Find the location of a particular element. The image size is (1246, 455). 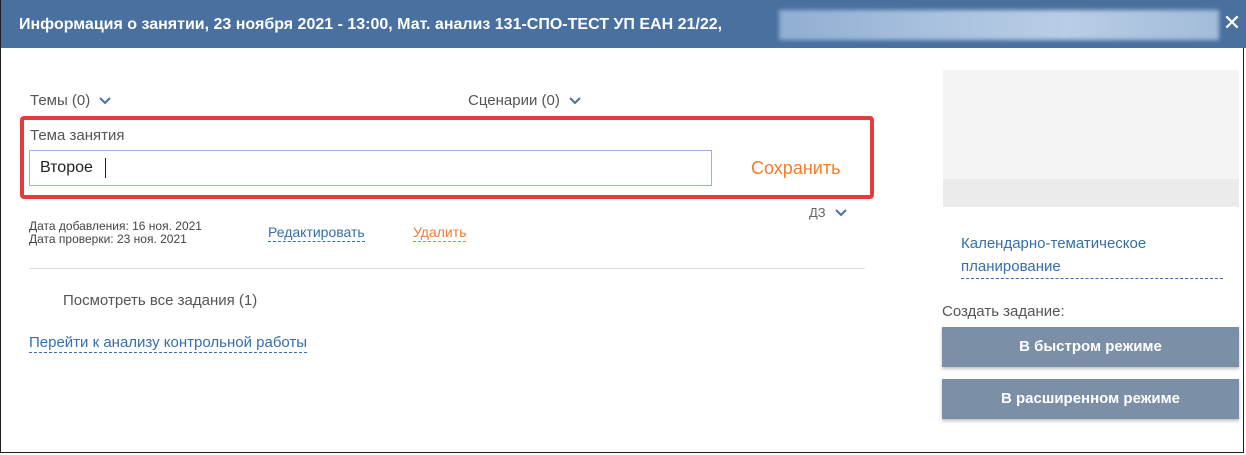

topics-dropdown-label: Темы (0) is located at coordinates (60, 100).